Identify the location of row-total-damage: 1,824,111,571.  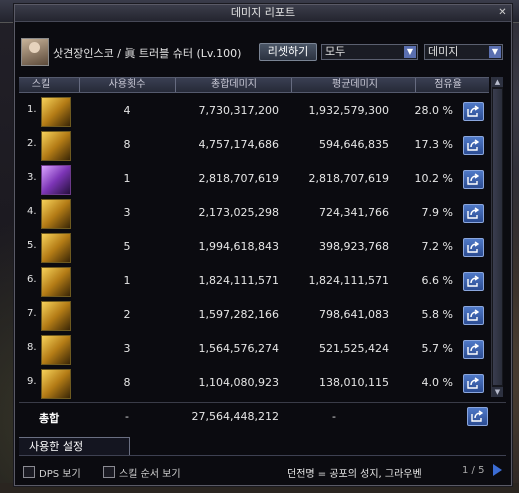
(238, 280).